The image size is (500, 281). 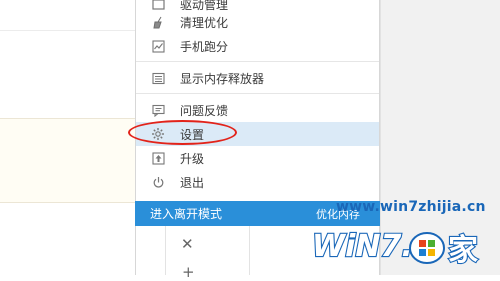 What do you see at coordinates (158, 22) in the screenshot?
I see `broom-icon` at bounding box center [158, 22].